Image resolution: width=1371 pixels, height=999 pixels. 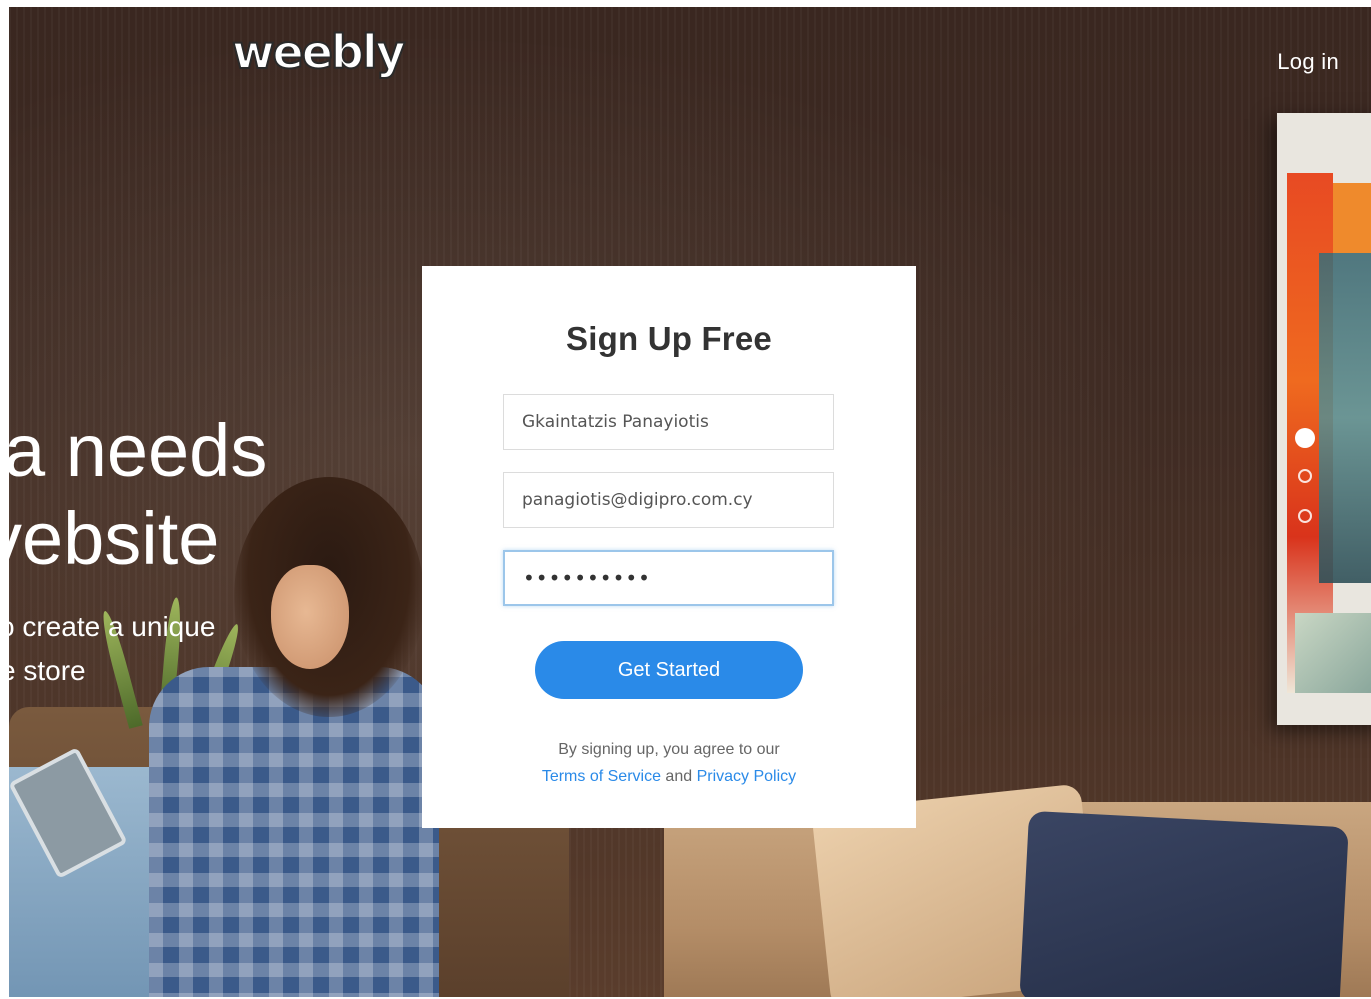 I want to click on hero-subtitle-line1: o create a unique, so click(x=112, y=626).